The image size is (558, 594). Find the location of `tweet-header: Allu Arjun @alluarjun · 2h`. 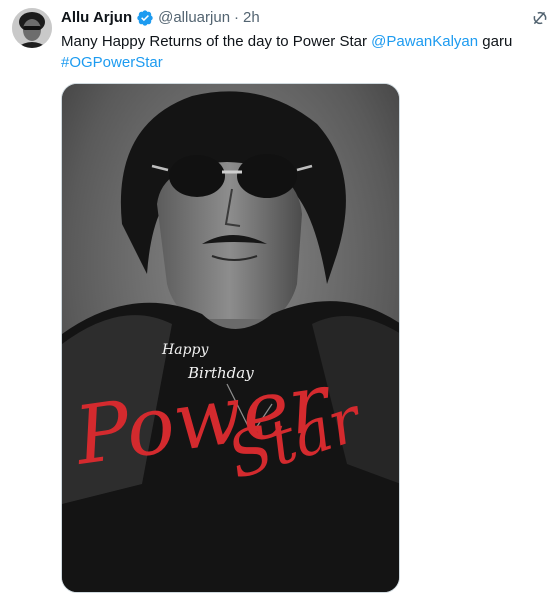

tweet-header: Allu Arjun @alluarjun · 2h is located at coordinates (160, 18).